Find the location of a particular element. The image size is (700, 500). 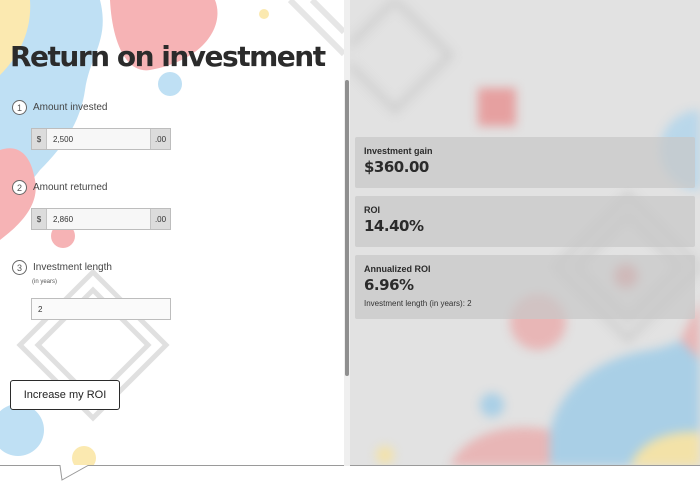

step-investment-length: 3 Investment length is located at coordinates (62, 267).